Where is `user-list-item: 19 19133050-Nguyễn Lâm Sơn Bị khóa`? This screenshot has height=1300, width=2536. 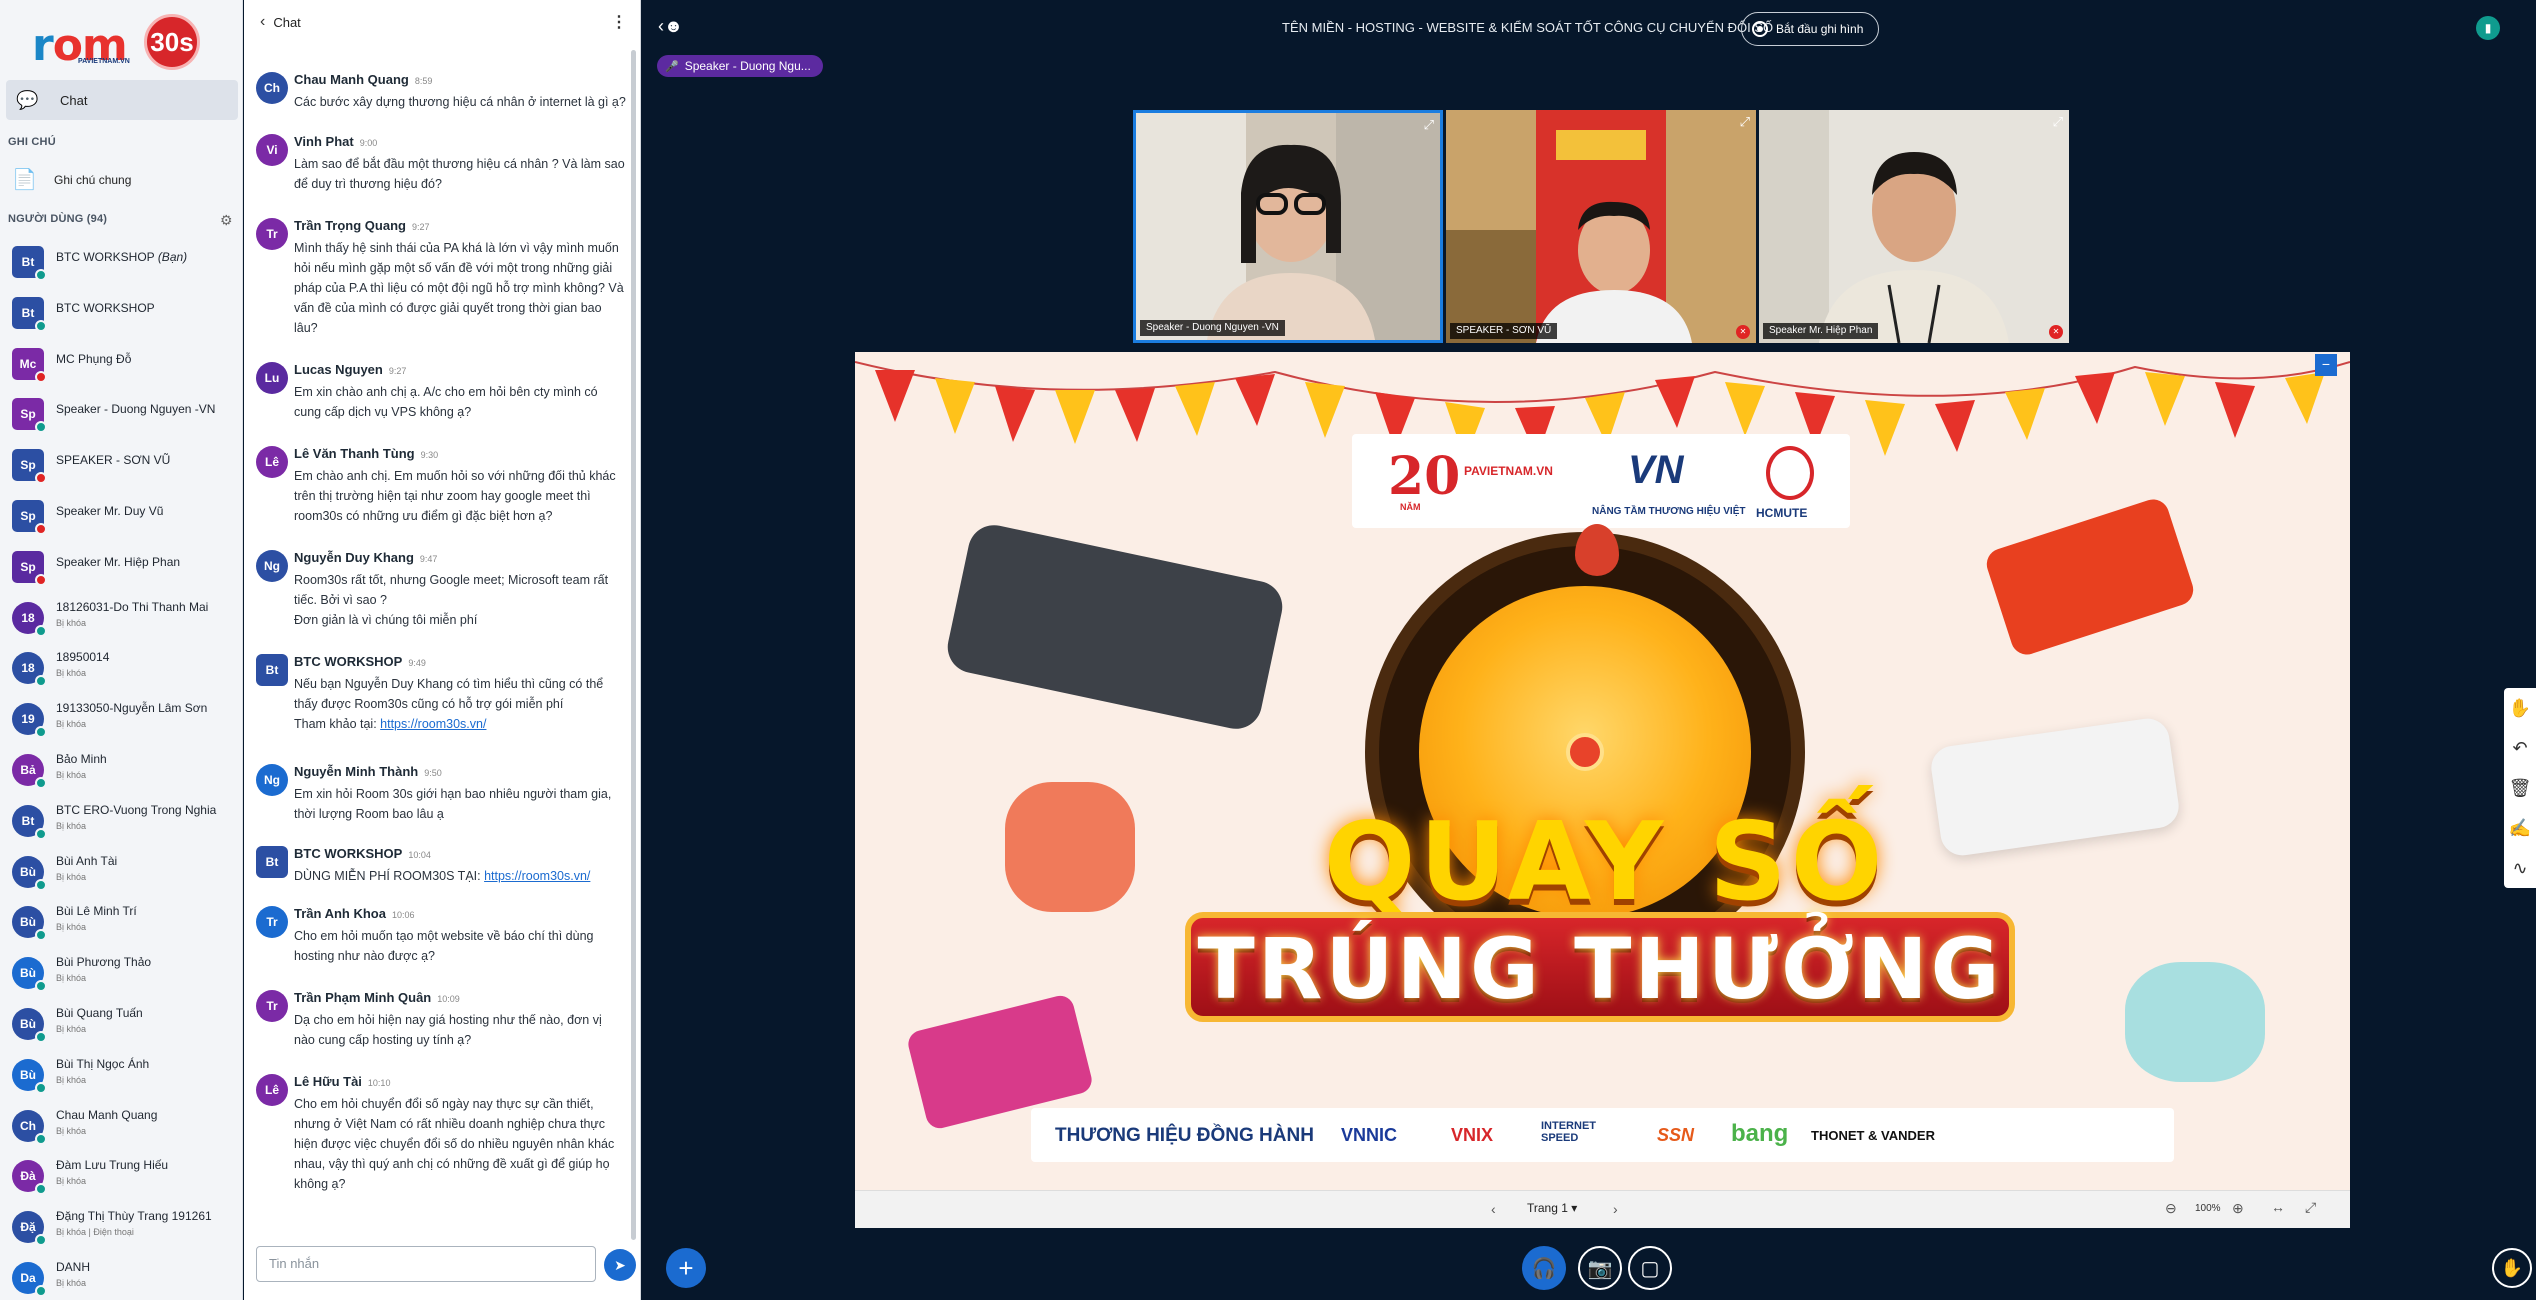
user-list-item: 19 19133050-Nguyễn Lâm Sơn Bị khóa is located at coordinates (121, 718).